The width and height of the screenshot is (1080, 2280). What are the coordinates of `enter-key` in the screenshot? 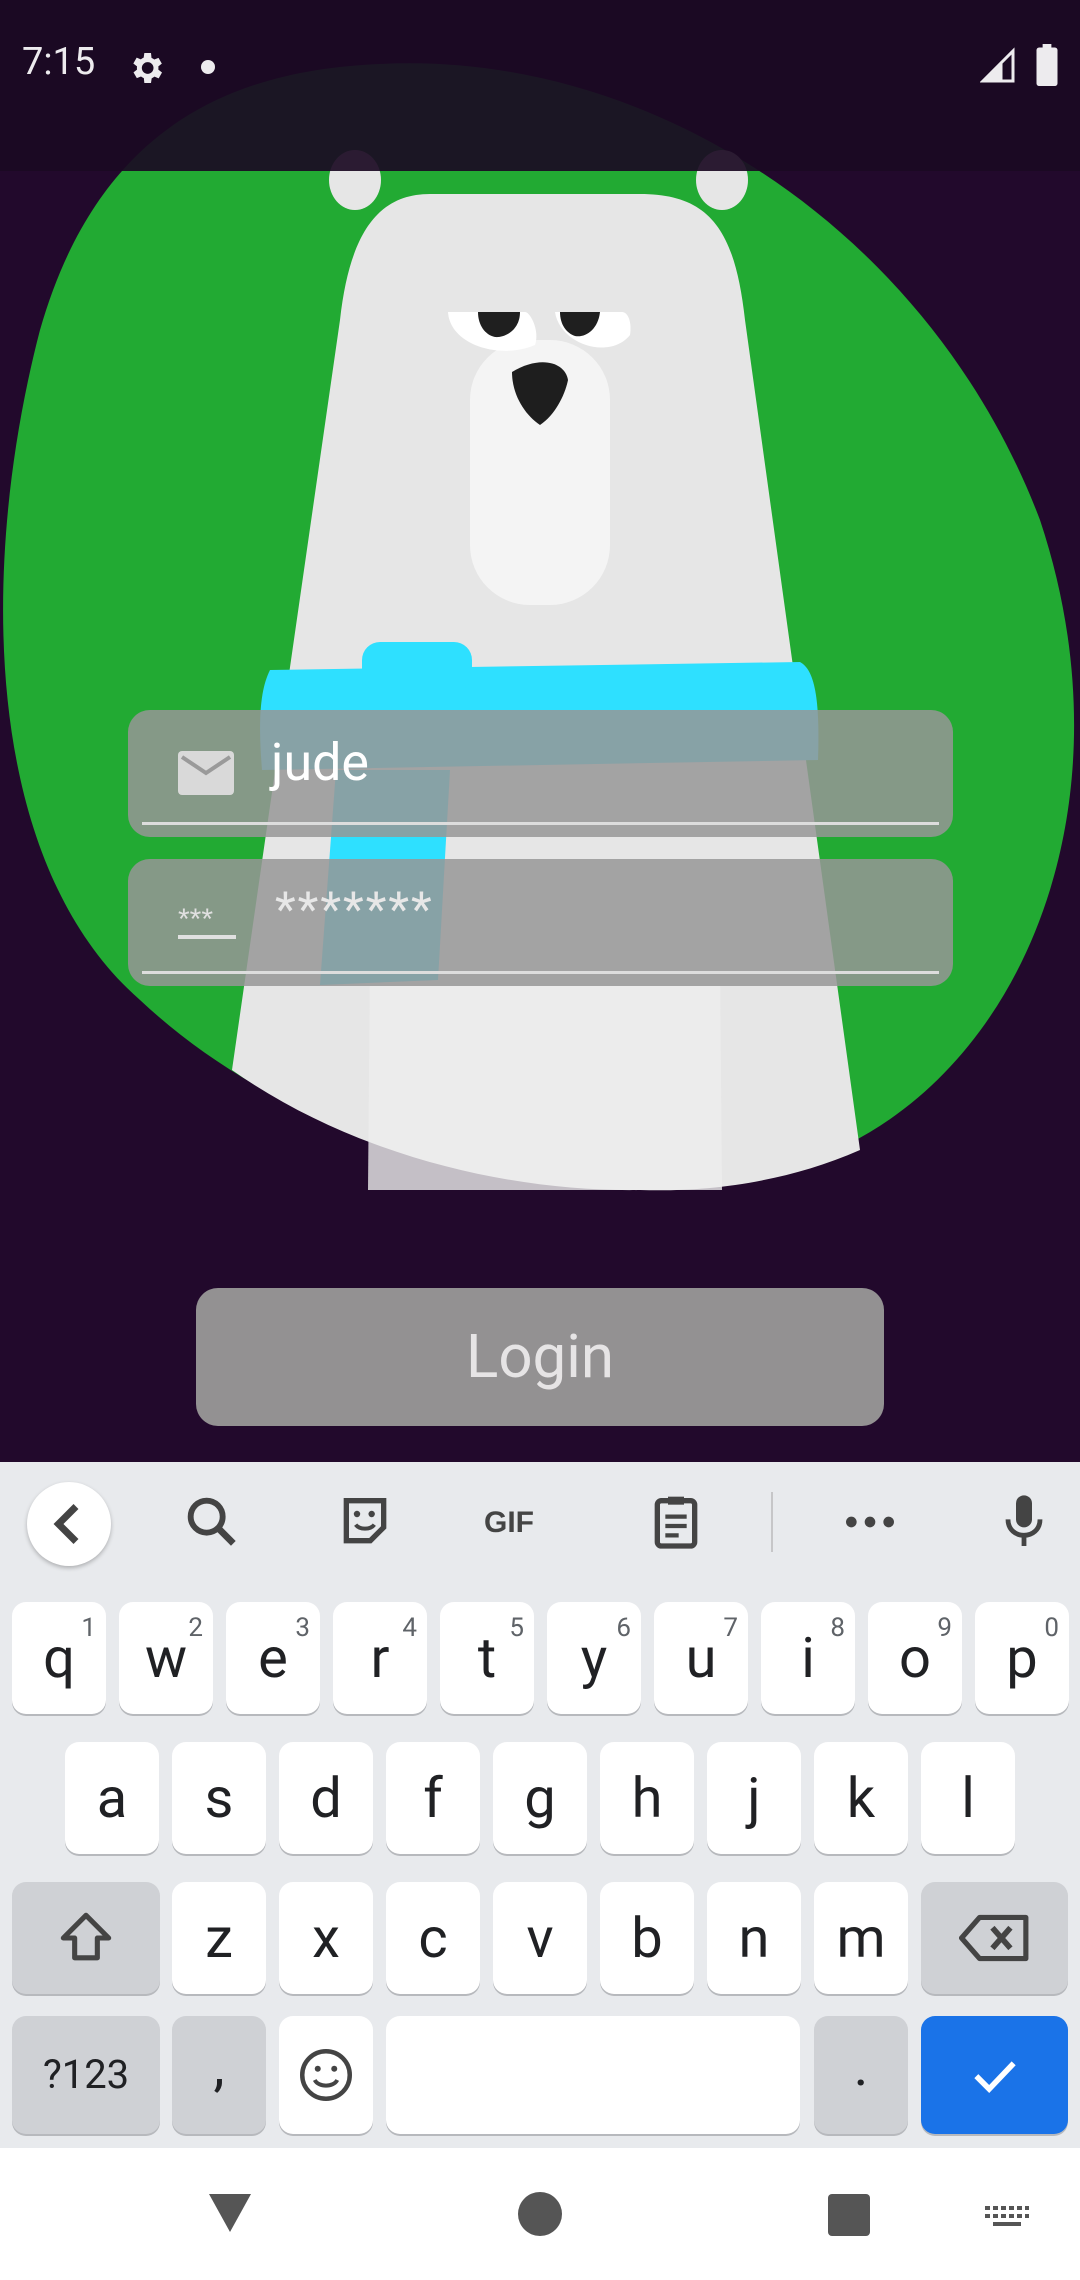 It's located at (994, 2075).